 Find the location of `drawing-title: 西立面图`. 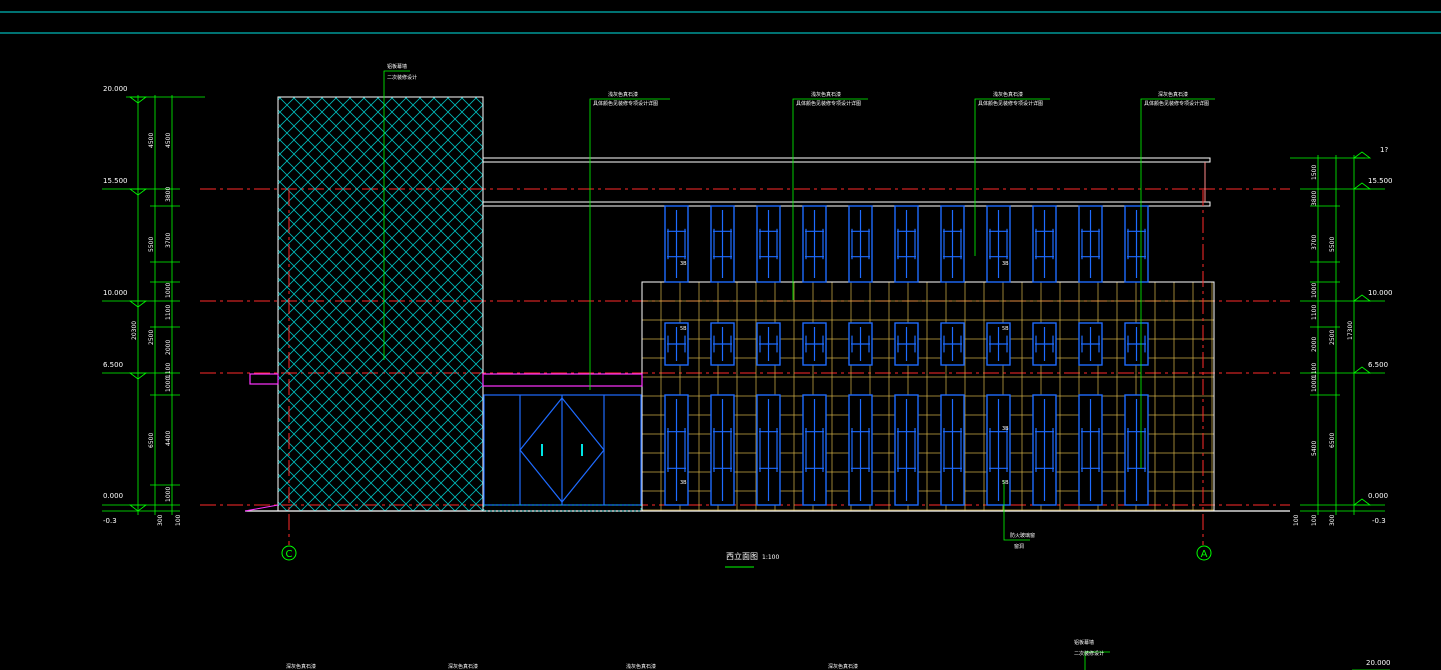

drawing-title: 西立面图 is located at coordinates (742, 556).